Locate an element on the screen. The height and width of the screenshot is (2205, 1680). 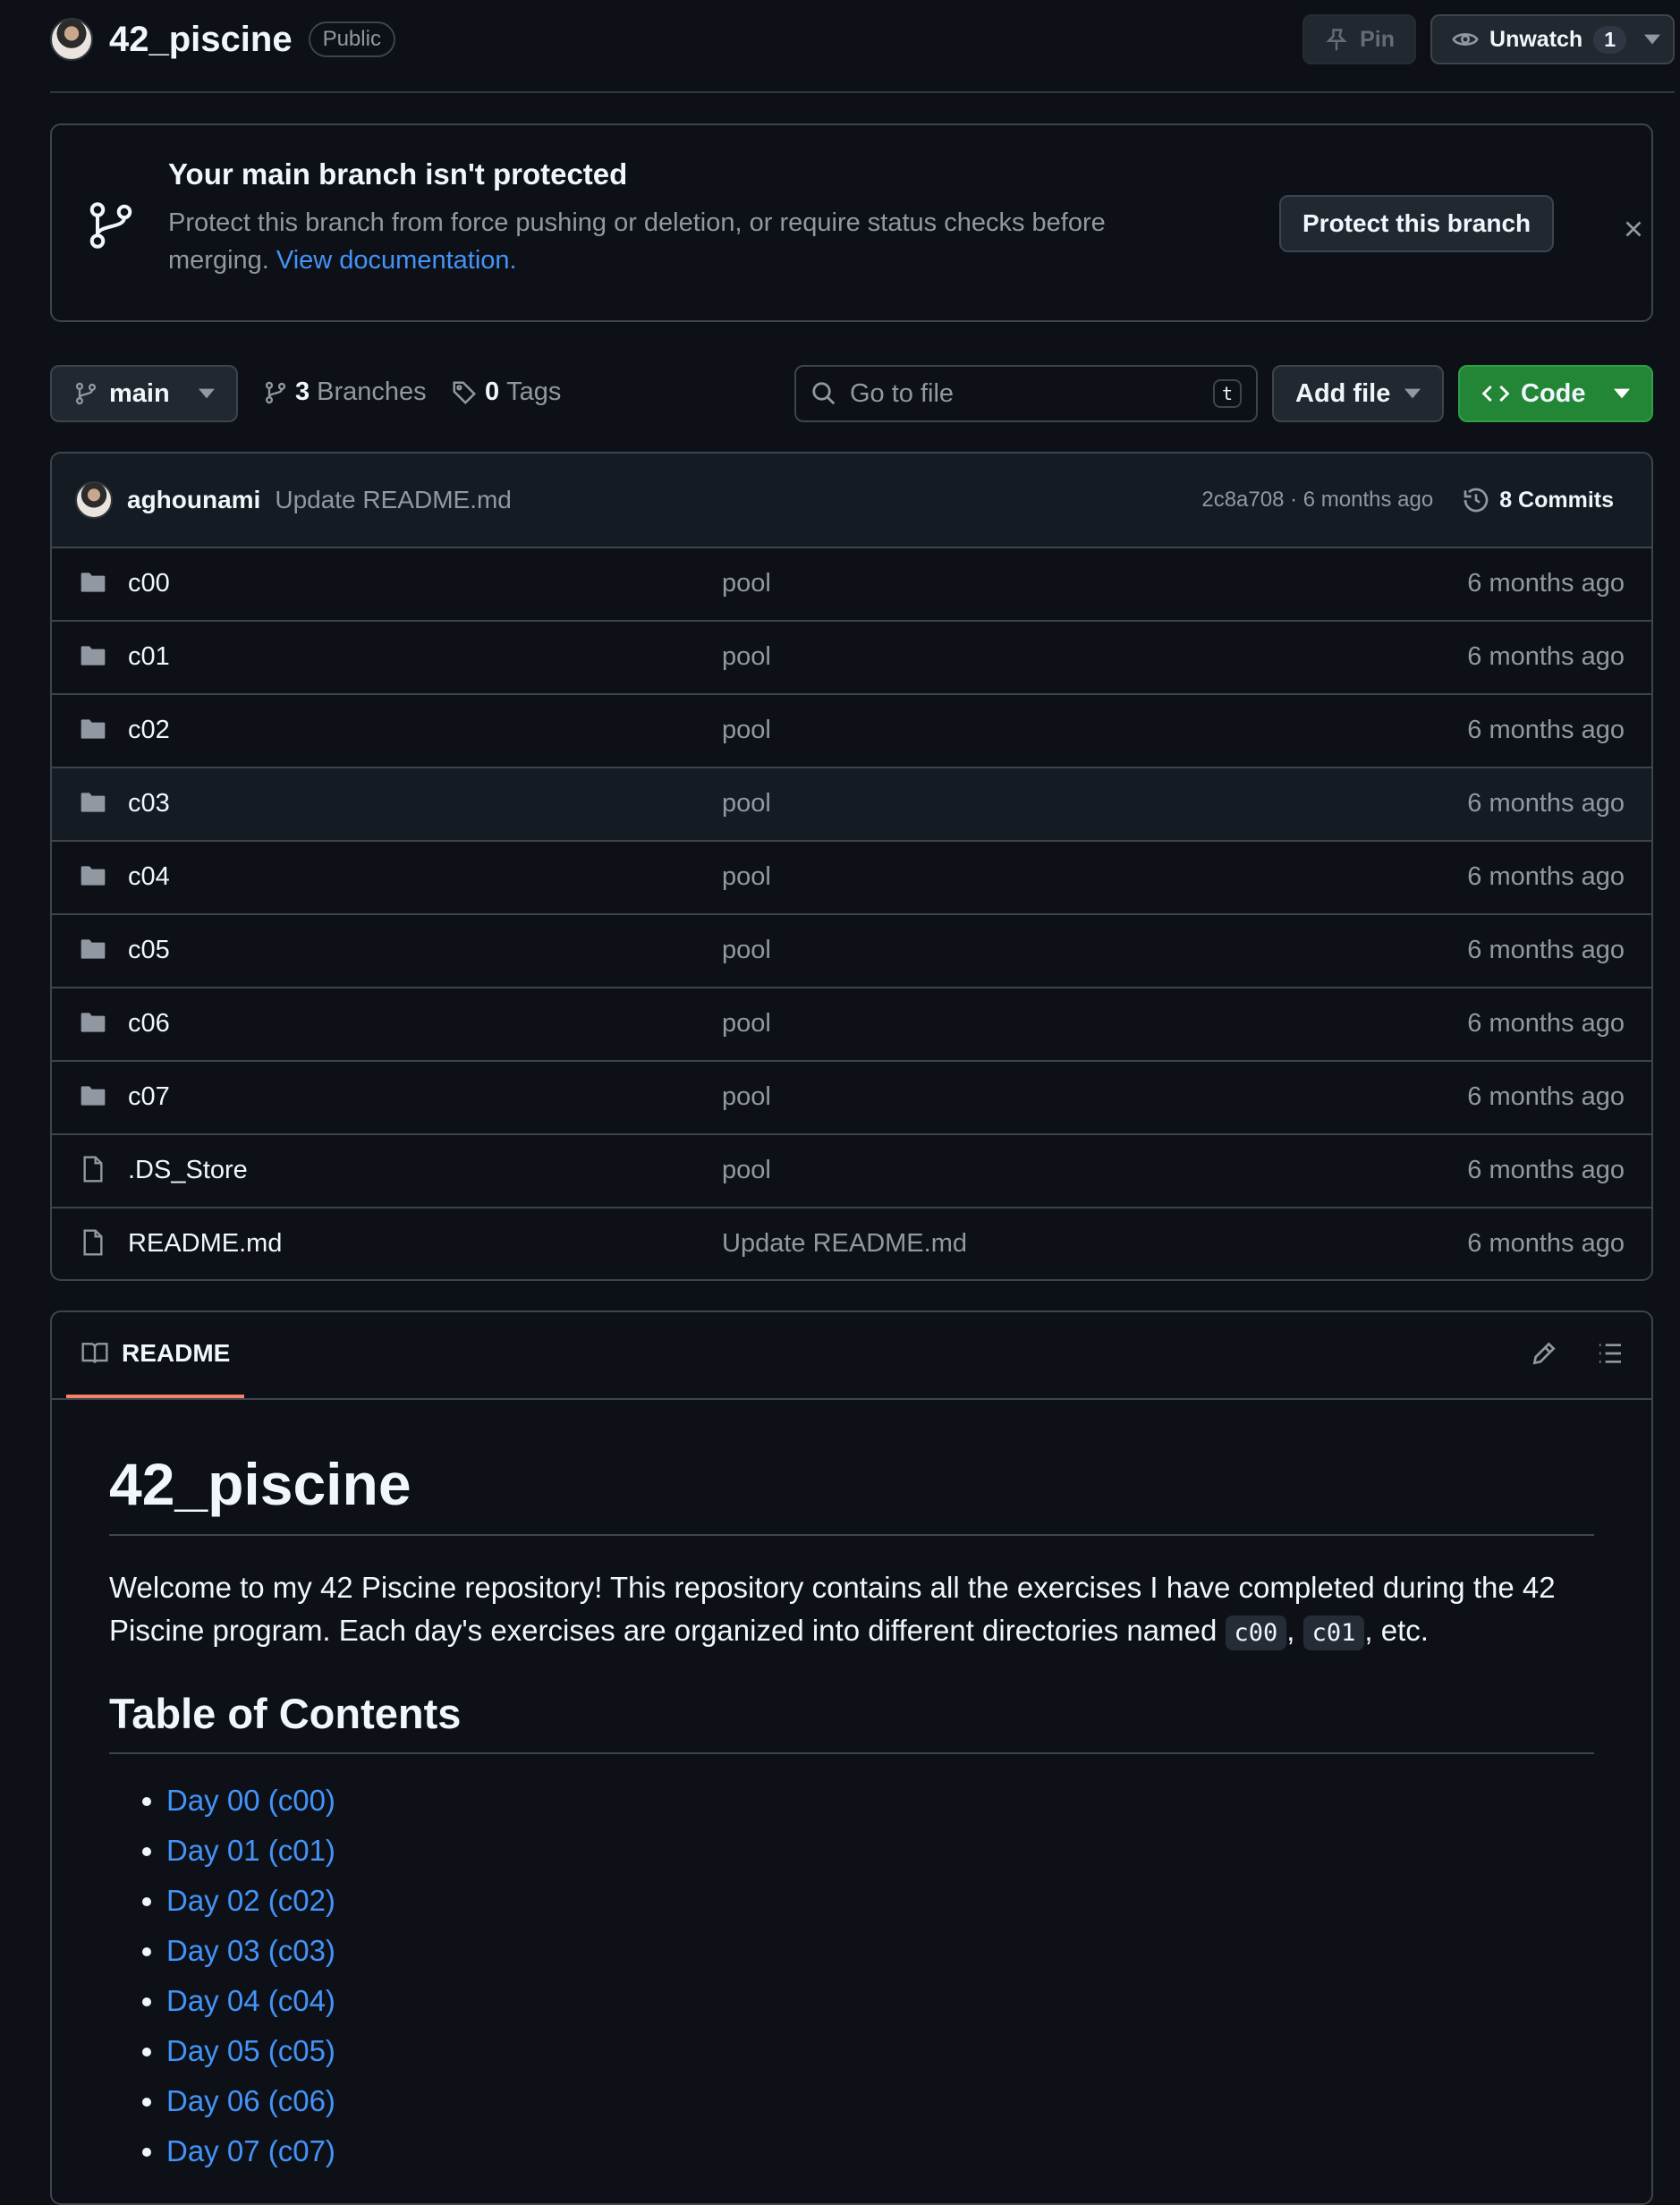
readme-tabs: README is located at coordinates (851, 1356).